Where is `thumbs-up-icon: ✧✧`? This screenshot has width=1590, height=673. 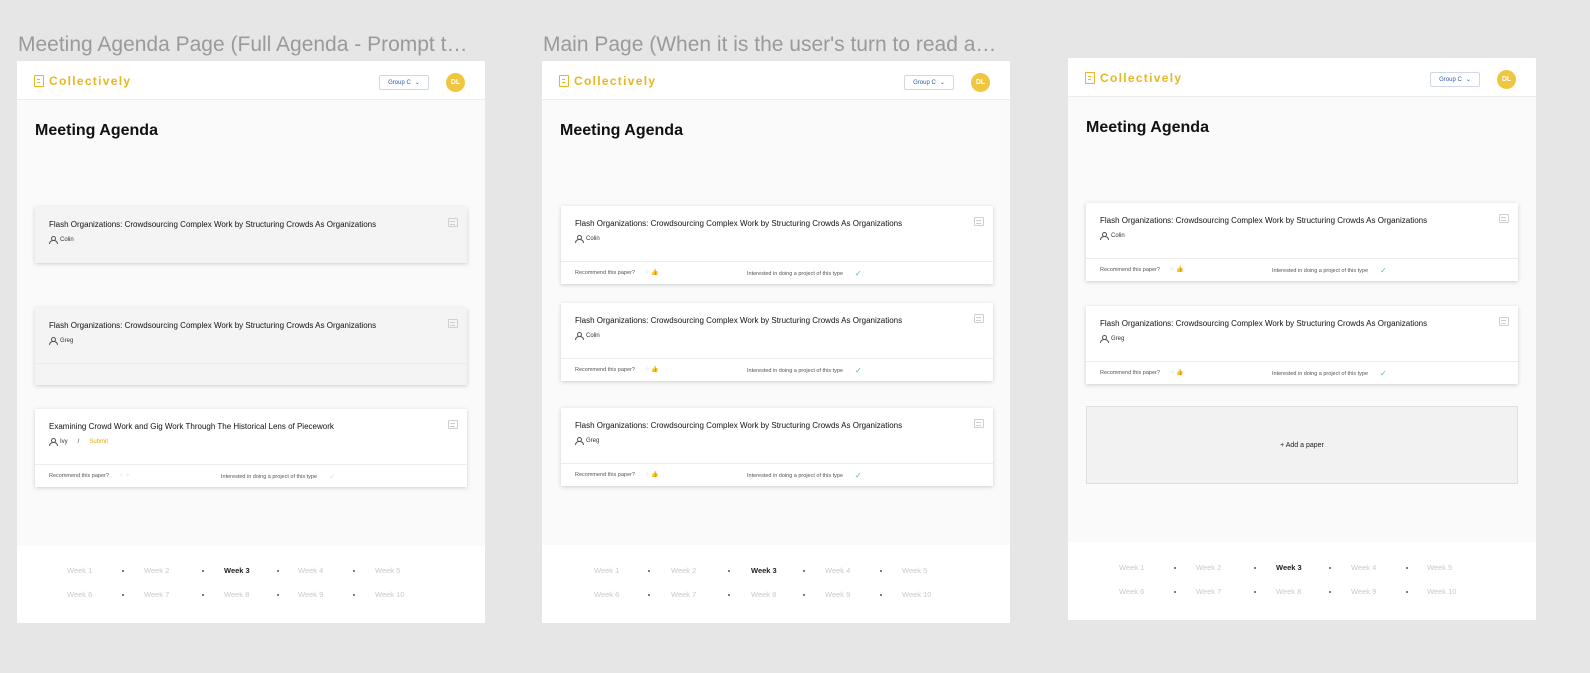
thumbs-up-icon: ✧✧ is located at coordinates (125, 475).